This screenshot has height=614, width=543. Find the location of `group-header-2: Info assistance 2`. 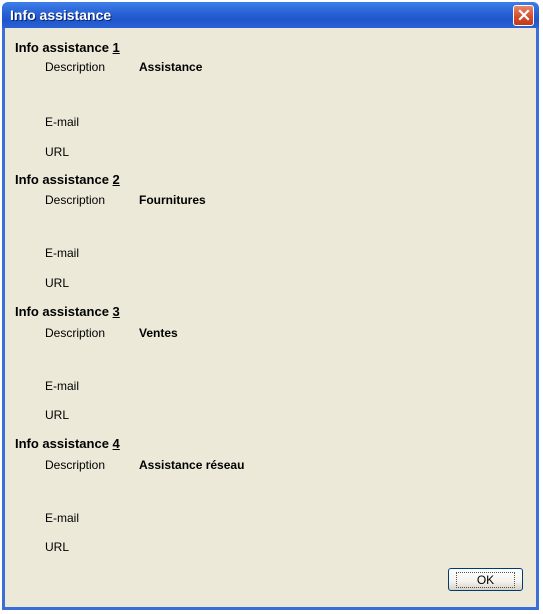

group-header-2: Info assistance 2 is located at coordinates (67, 179).